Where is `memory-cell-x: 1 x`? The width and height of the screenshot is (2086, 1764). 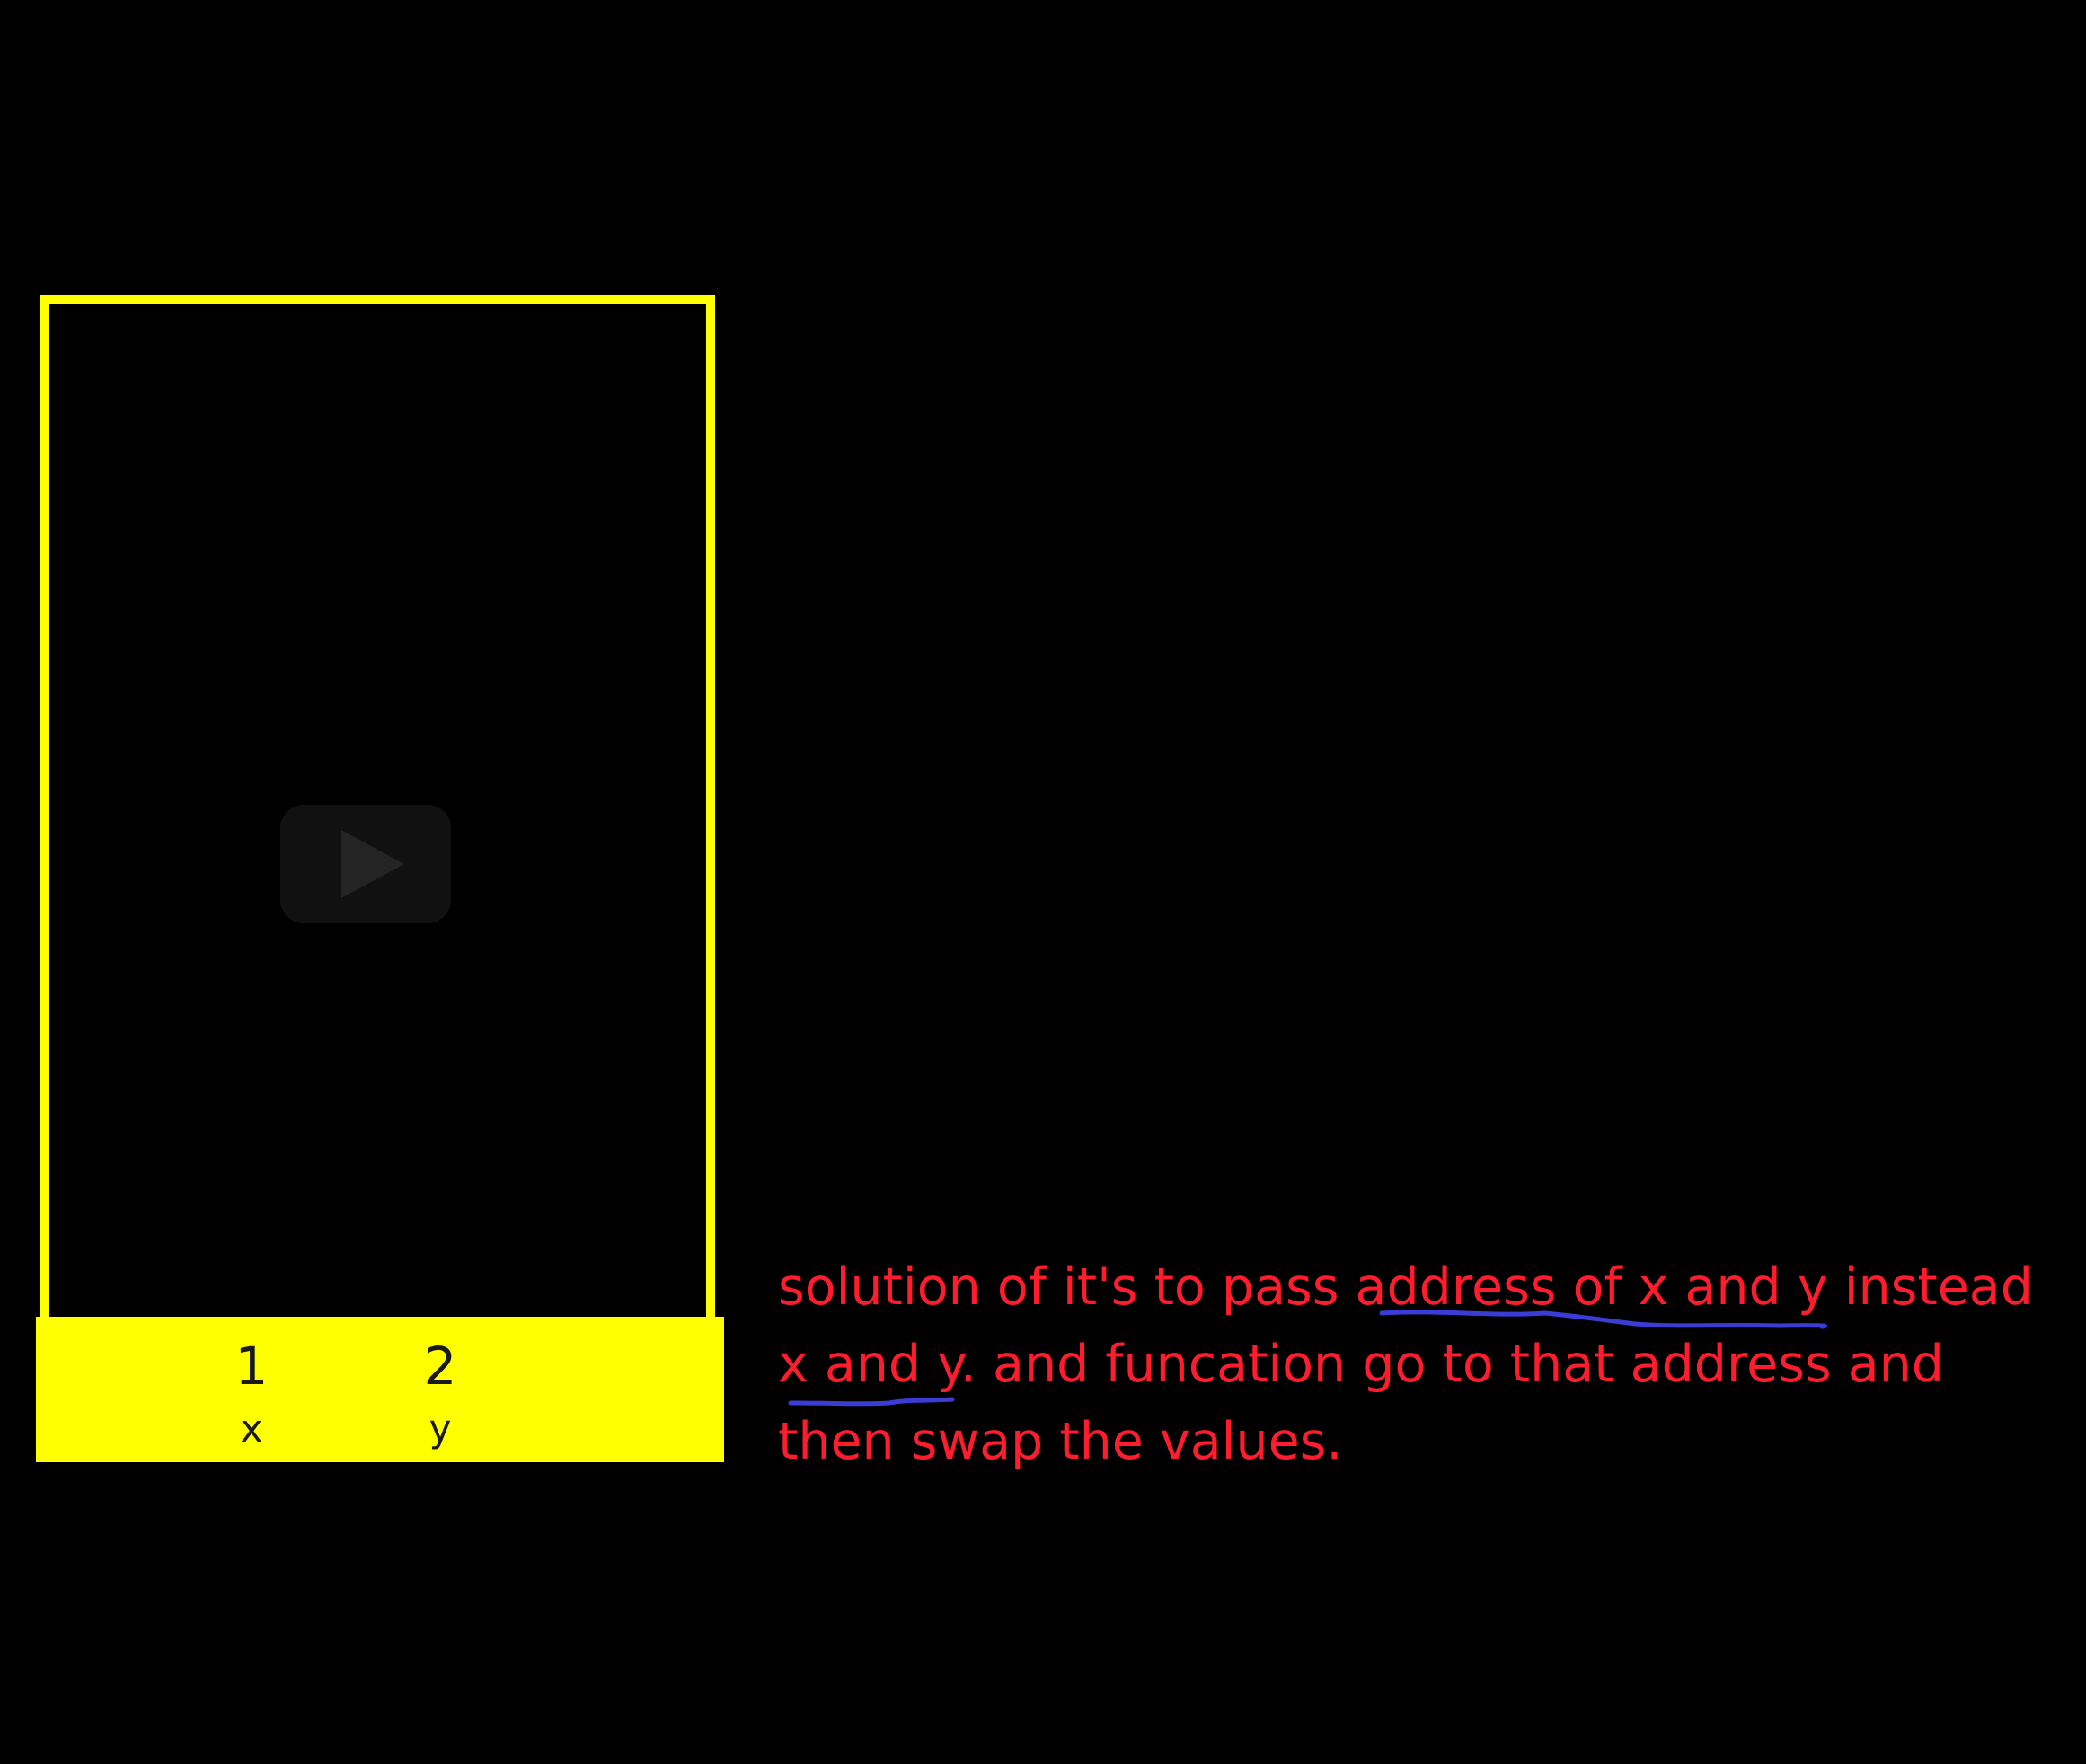 memory-cell-x: 1 x is located at coordinates (251, 1389).